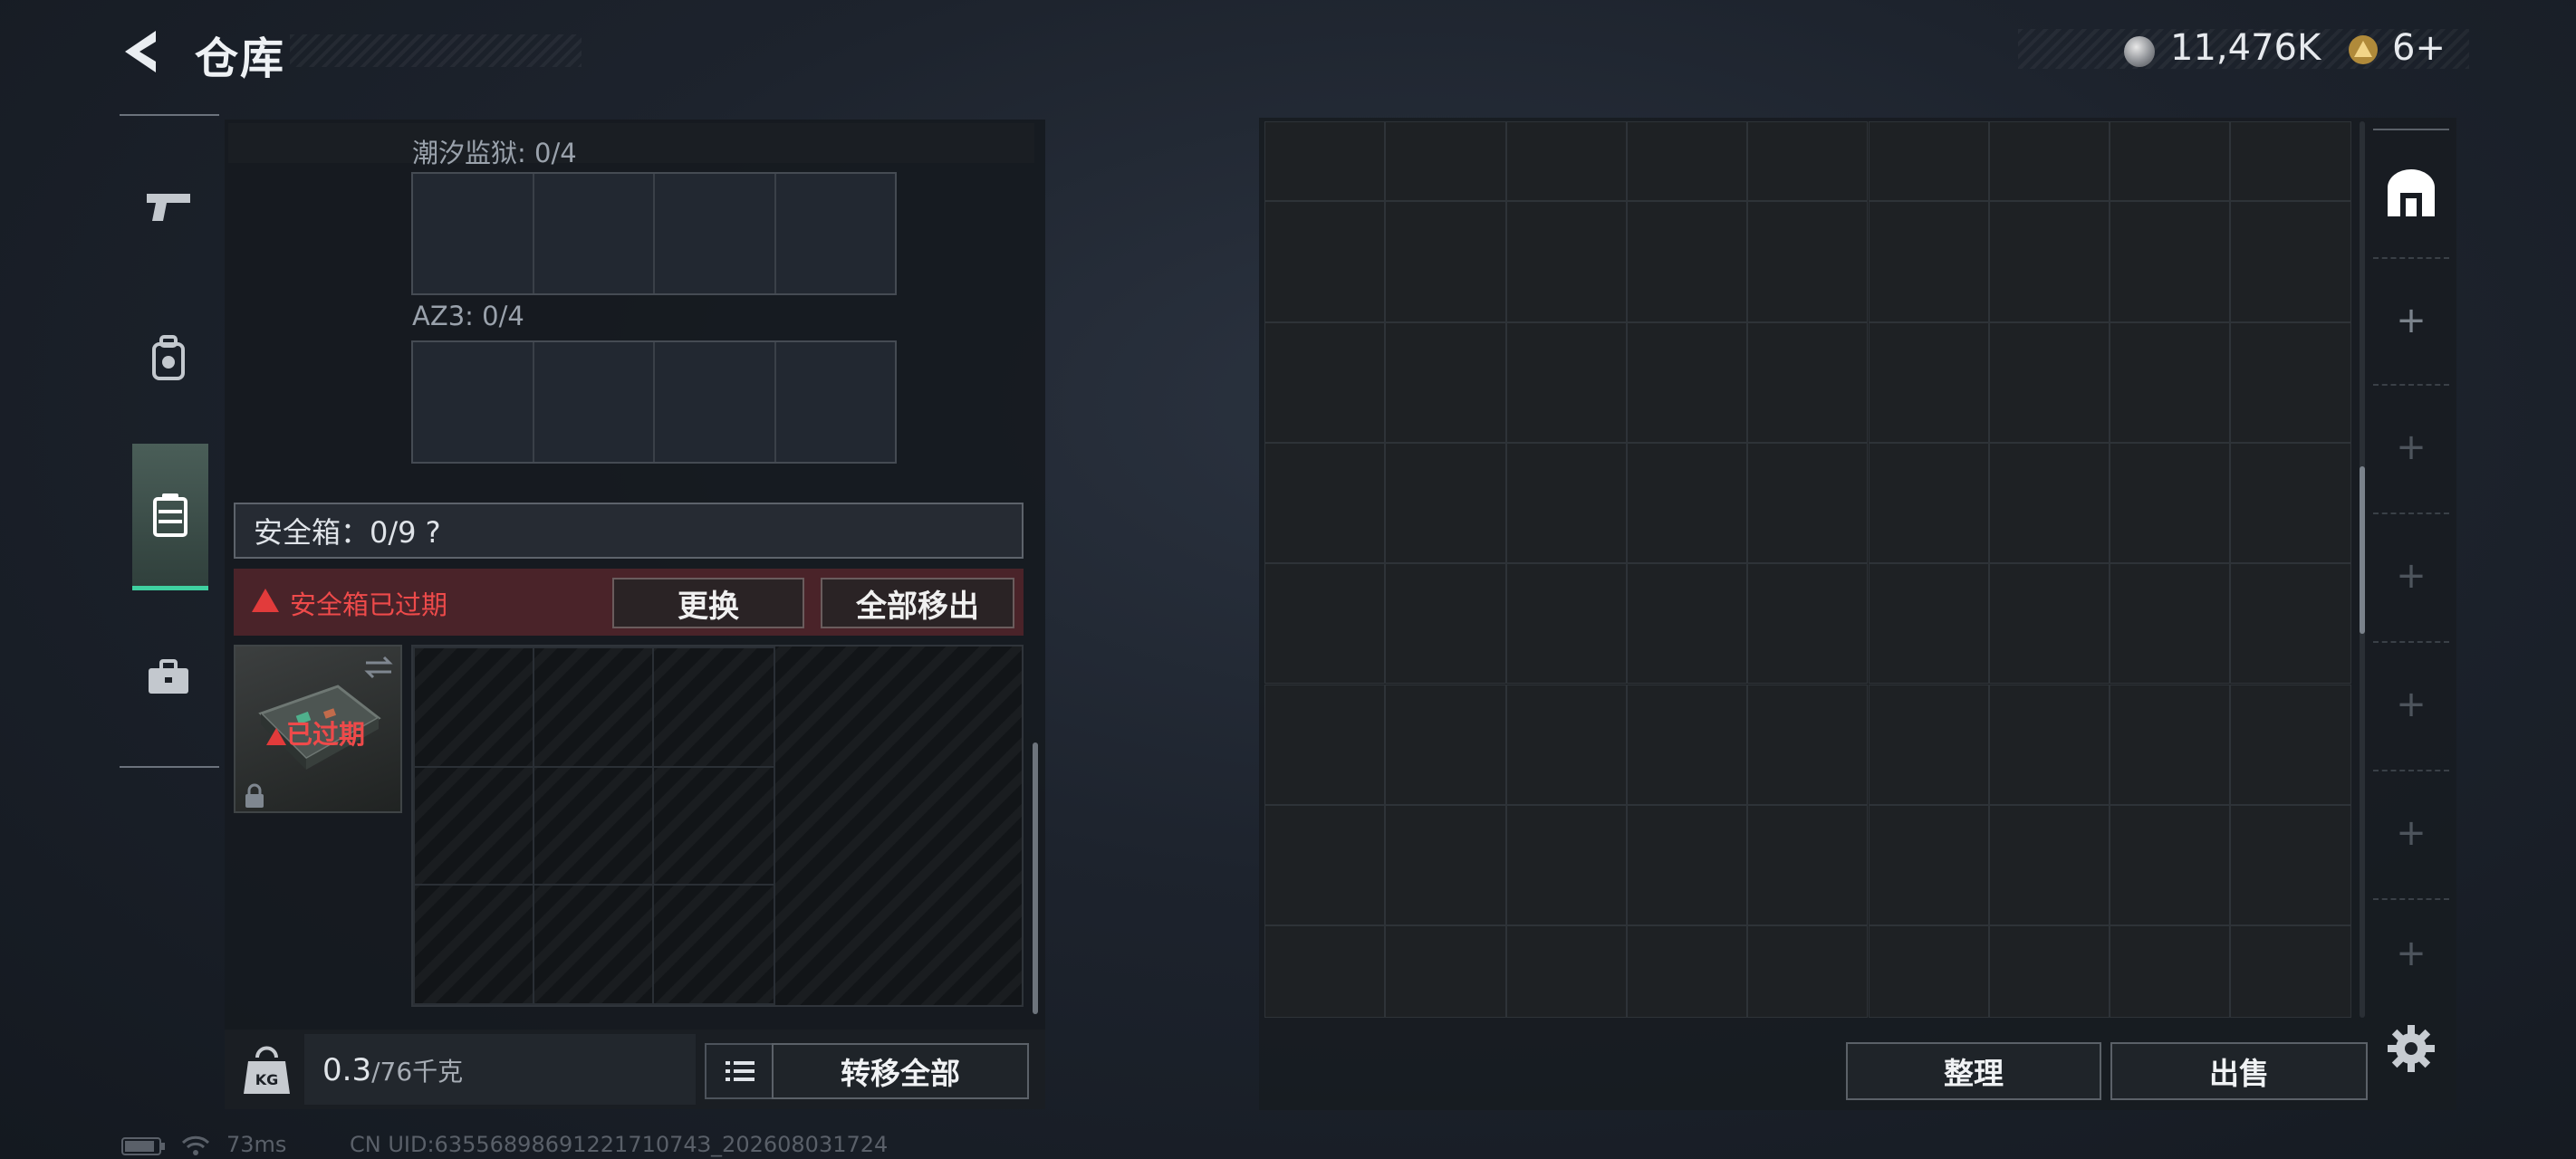 This screenshot has width=2576, height=1159. I want to click on settings-gear-icon, so click(2411, 1049).